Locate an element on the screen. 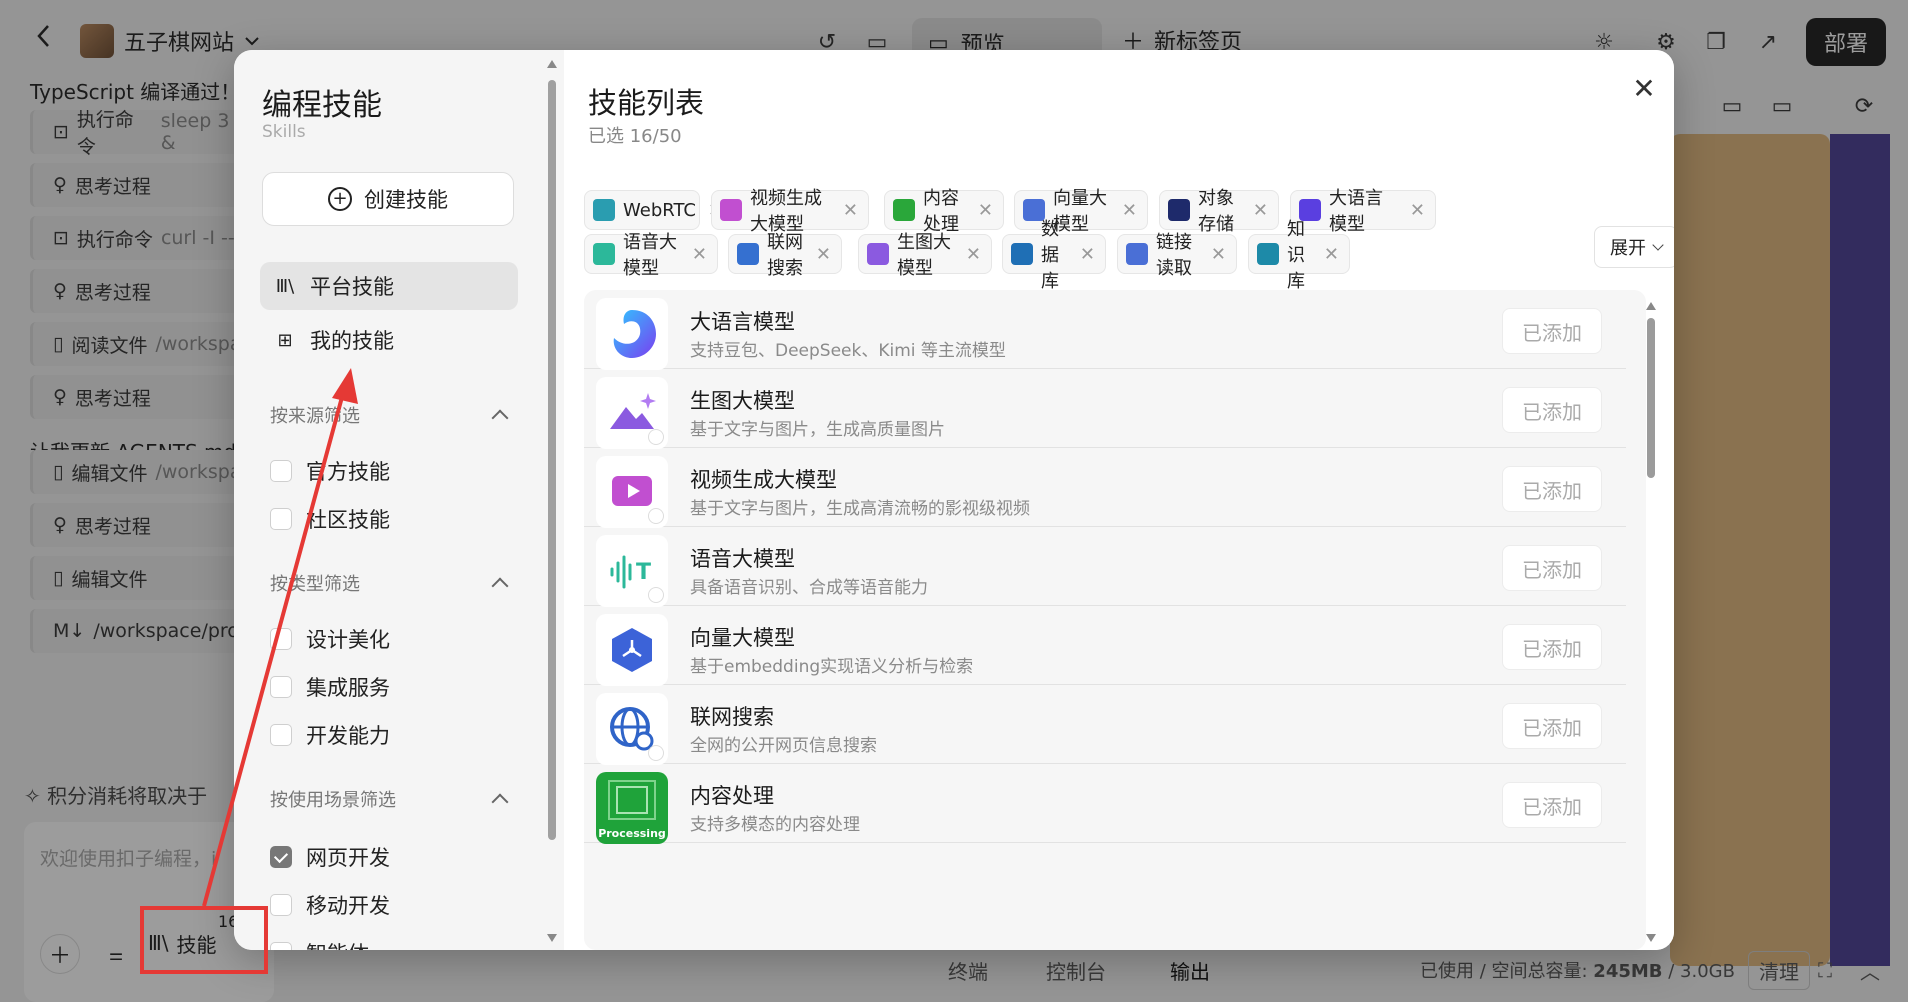 The width and height of the screenshot is (1908, 1002). filter-option-label: 社区技能 is located at coordinates (348, 520).